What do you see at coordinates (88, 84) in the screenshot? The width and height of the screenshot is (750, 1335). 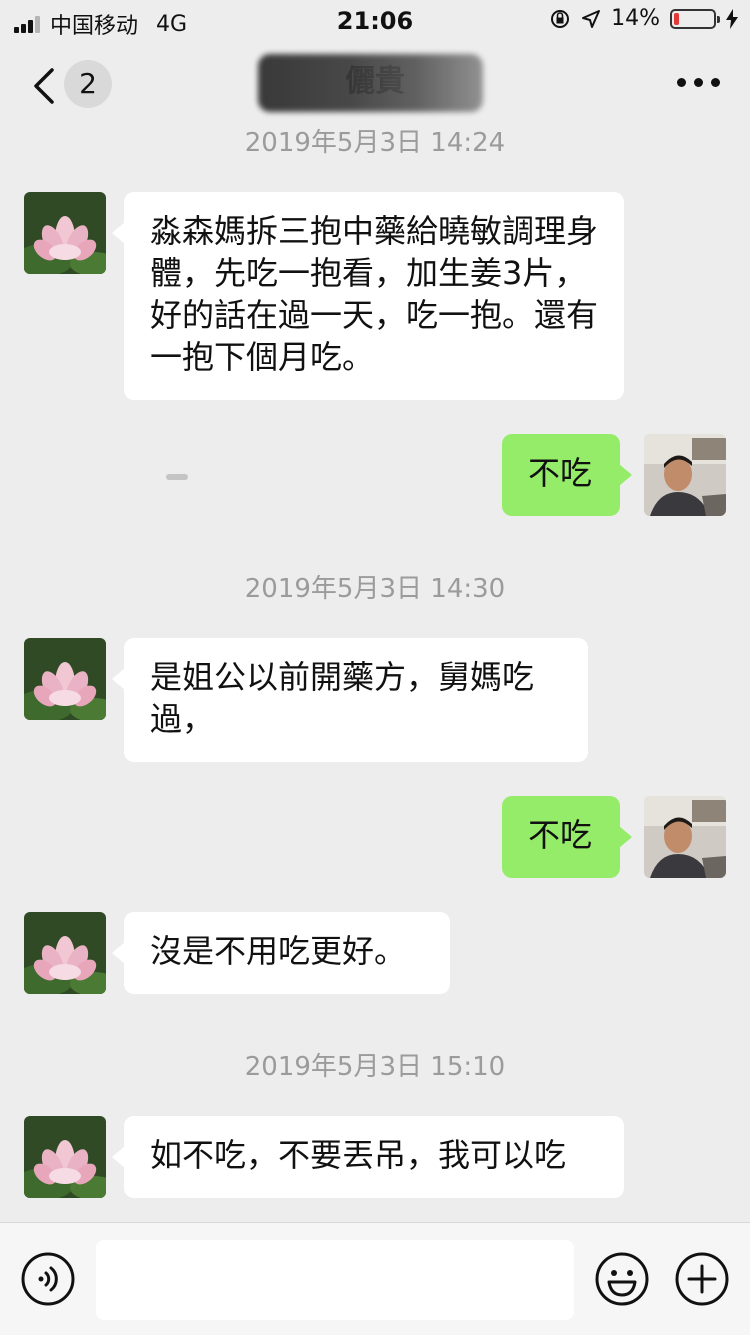 I see `unread-count-badge: 2` at bounding box center [88, 84].